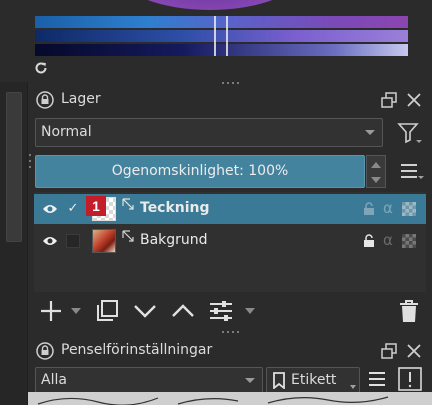 This screenshot has height=405, width=432. Describe the element at coordinates (376, 165) in the screenshot. I see `chevron-up-icon` at that location.